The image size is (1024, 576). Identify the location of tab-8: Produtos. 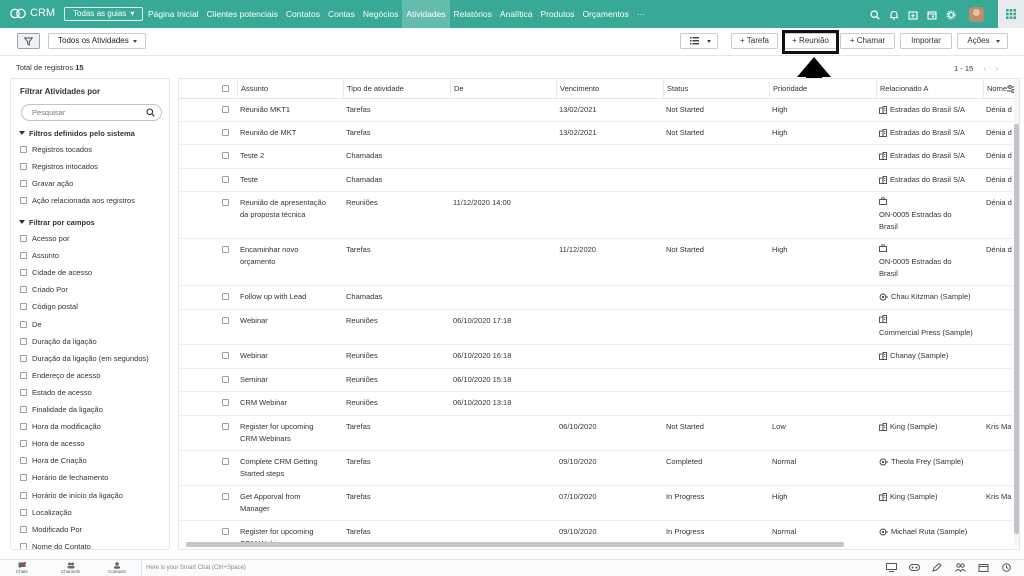
(557, 14).